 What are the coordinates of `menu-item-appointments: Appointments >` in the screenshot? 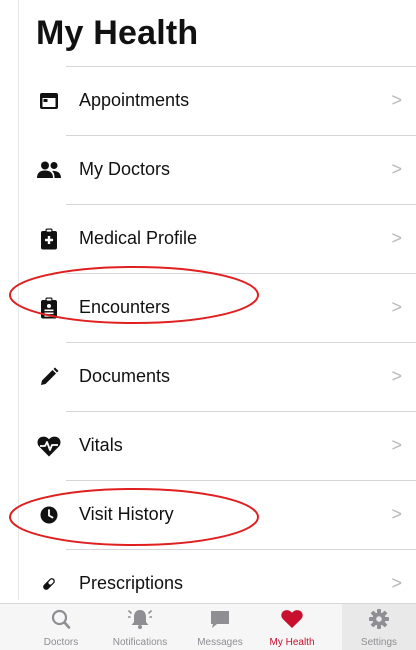 It's located at (208, 100).